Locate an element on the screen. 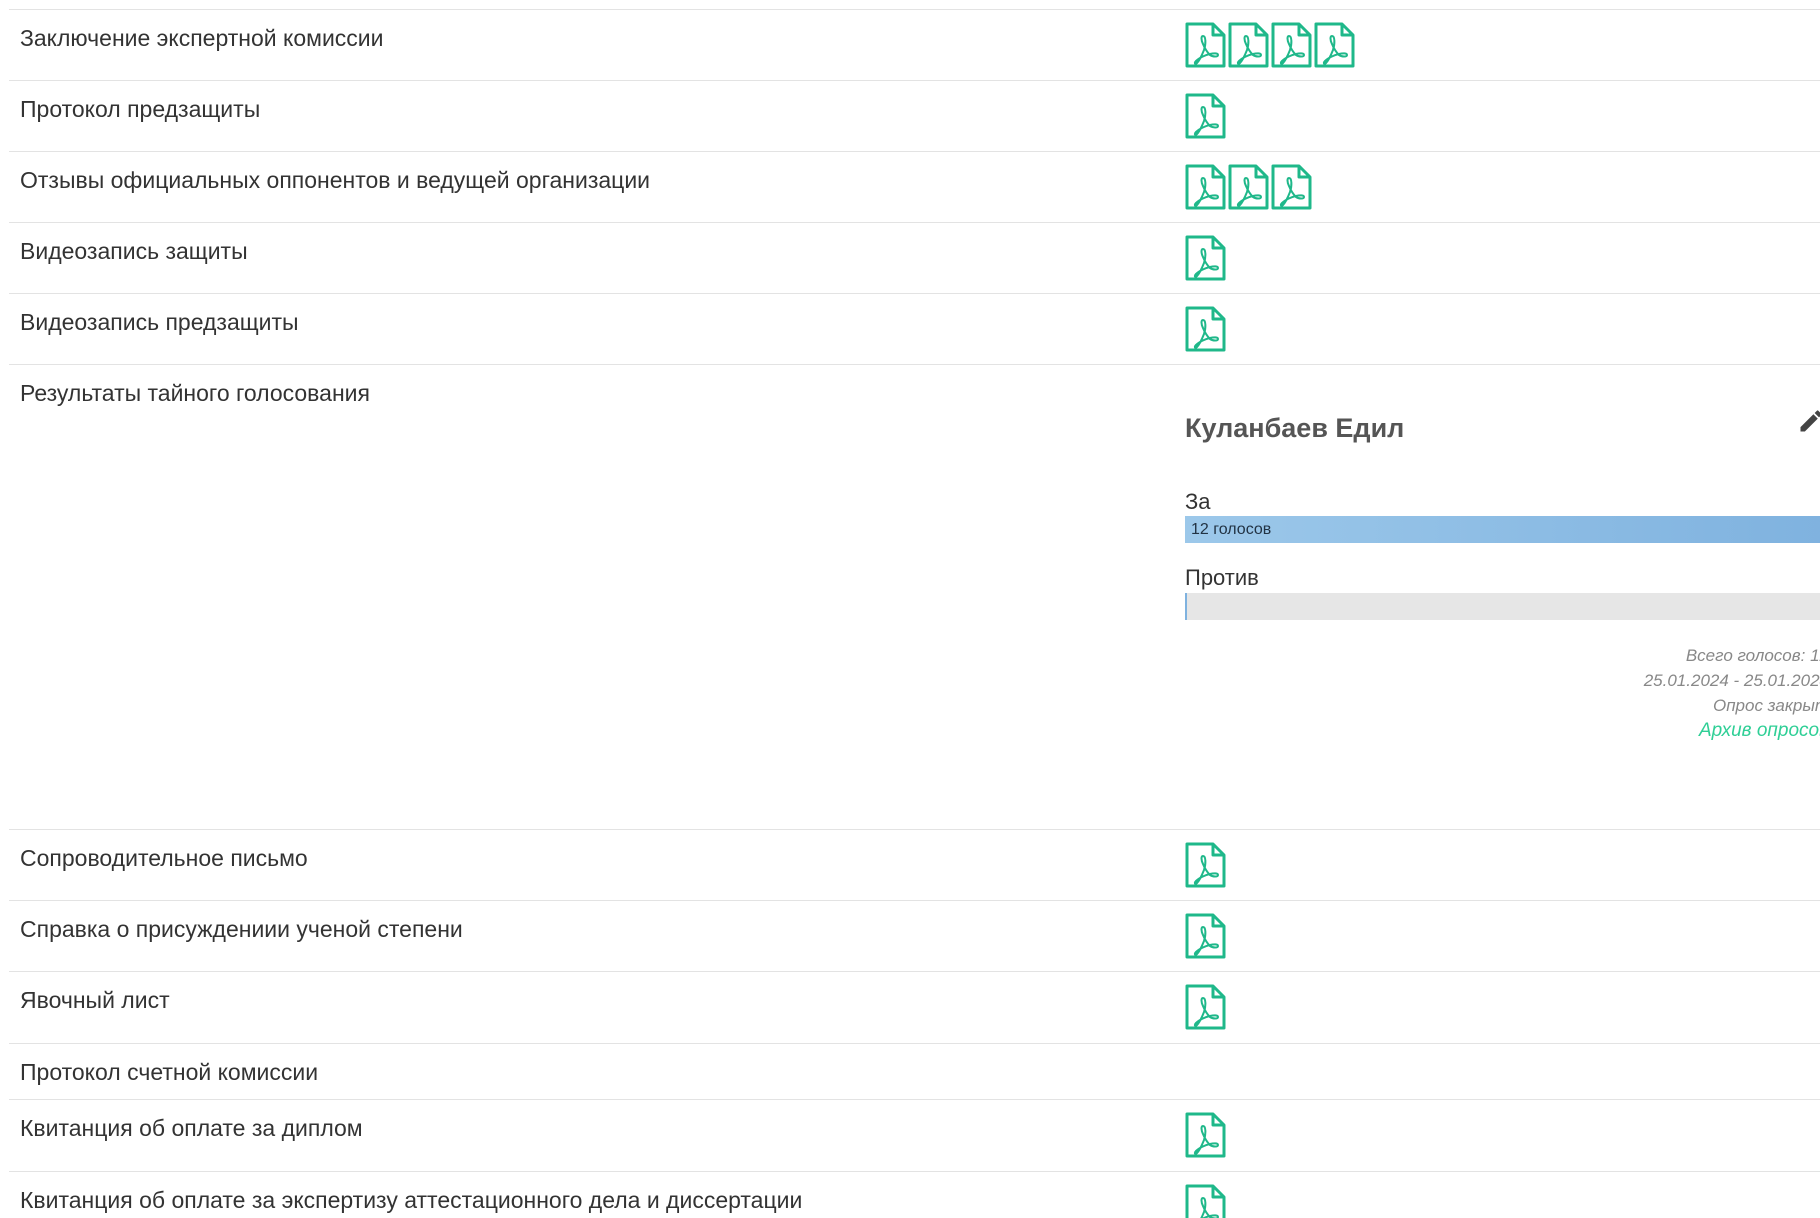 The height and width of the screenshot is (1218, 1820). poll-option-for-fill: 12 голосов is located at coordinates (1502, 529).